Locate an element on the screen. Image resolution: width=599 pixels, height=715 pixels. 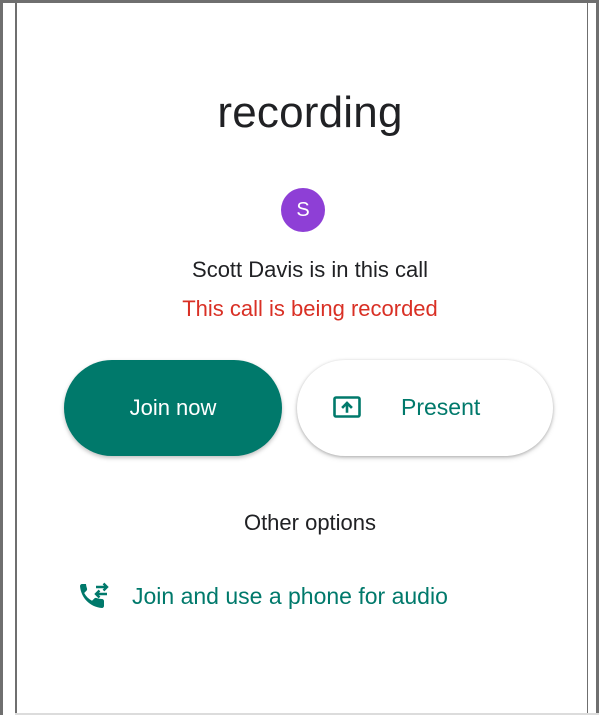
phone-forwarded-icon is located at coordinates (94, 595).